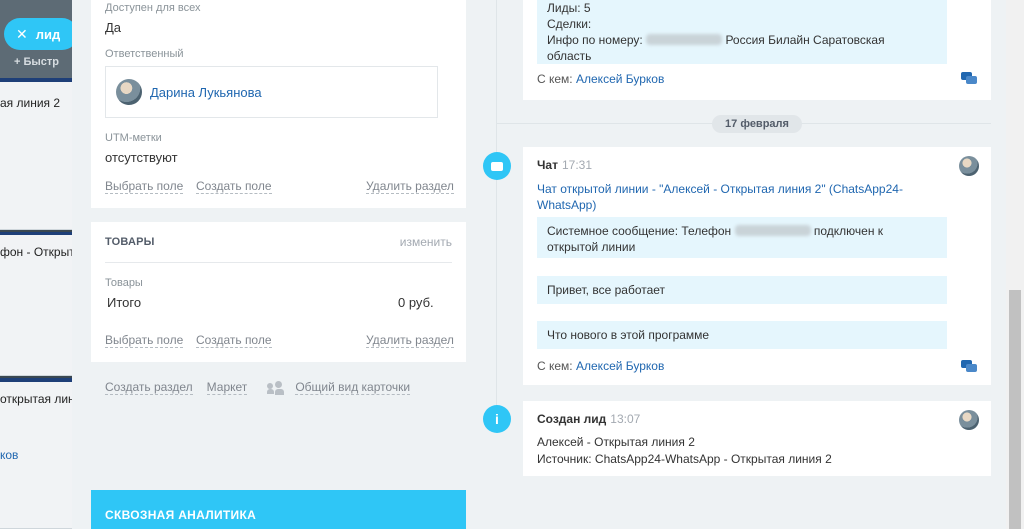  What do you see at coordinates (278, 509) in the screenshot?
I see `analytics-section-header: СКВОЗНАЯ АНАЛИТИКА` at bounding box center [278, 509].